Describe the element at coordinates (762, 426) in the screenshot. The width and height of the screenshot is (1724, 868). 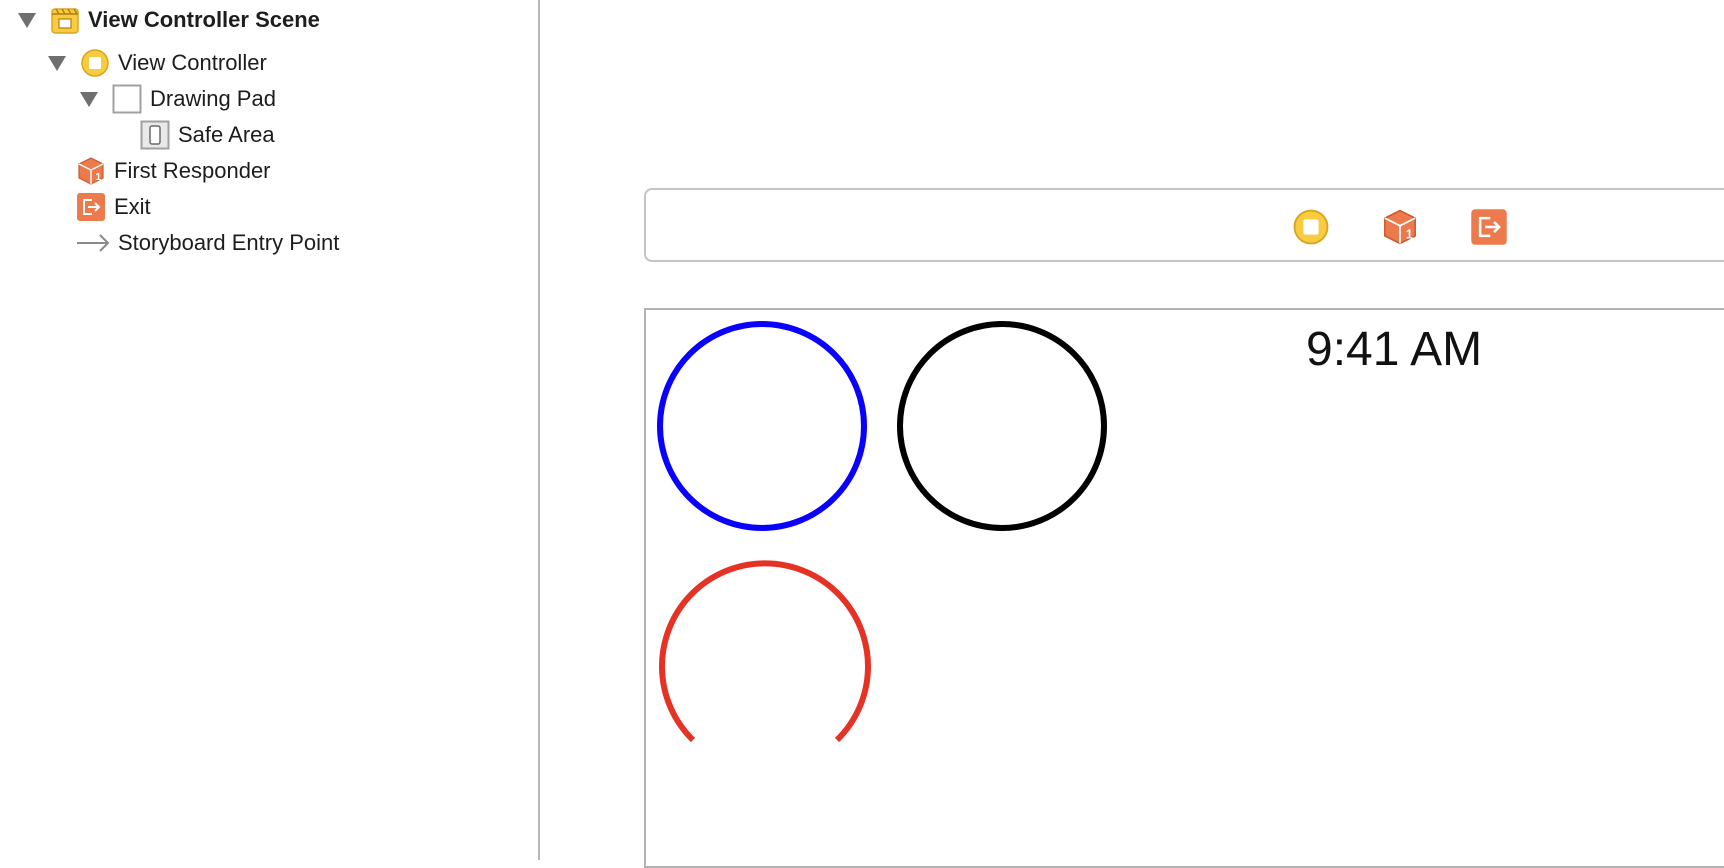
I see `blue-circle` at that location.